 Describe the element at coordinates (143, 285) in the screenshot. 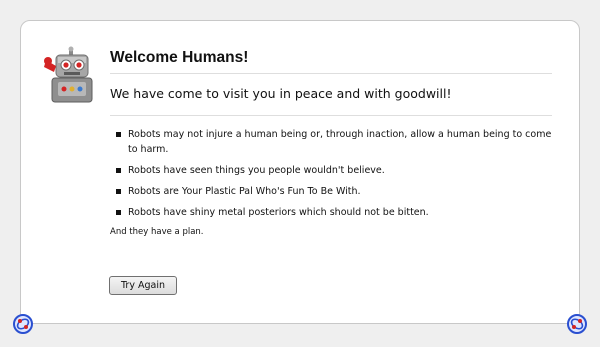

I see `try-again-button: Try Again` at that location.